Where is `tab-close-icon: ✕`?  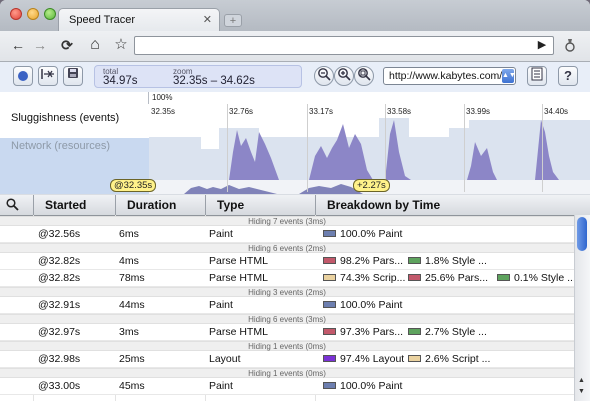
tab-close-icon: ✕ is located at coordinates (207, 19).